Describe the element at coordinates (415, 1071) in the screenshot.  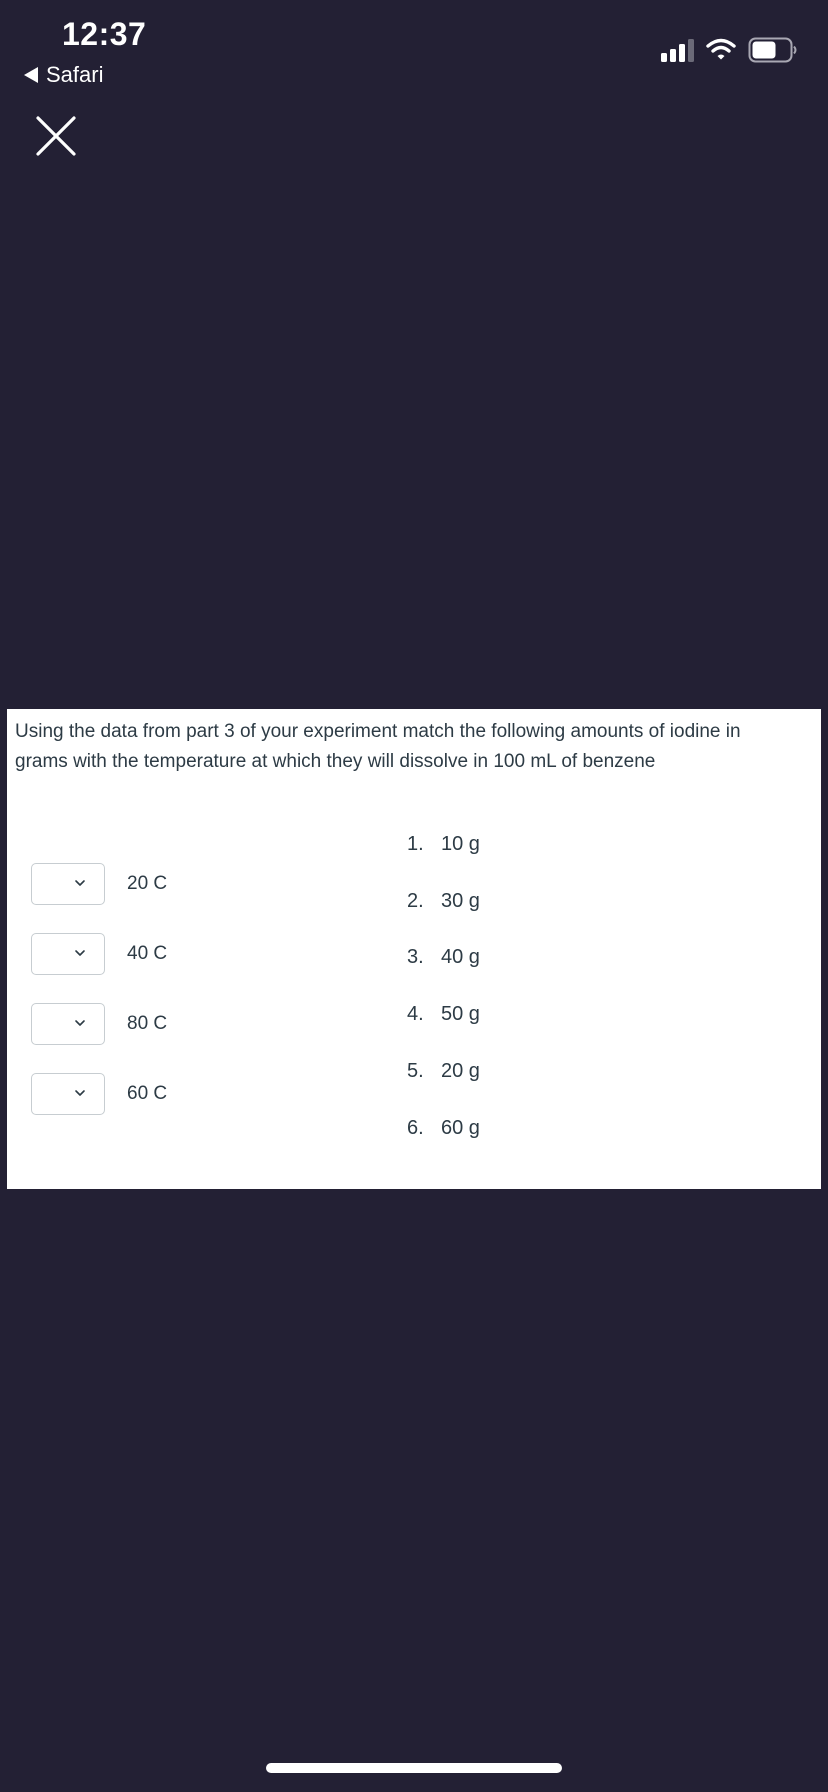
I see `answer-number: 5.` at that location.